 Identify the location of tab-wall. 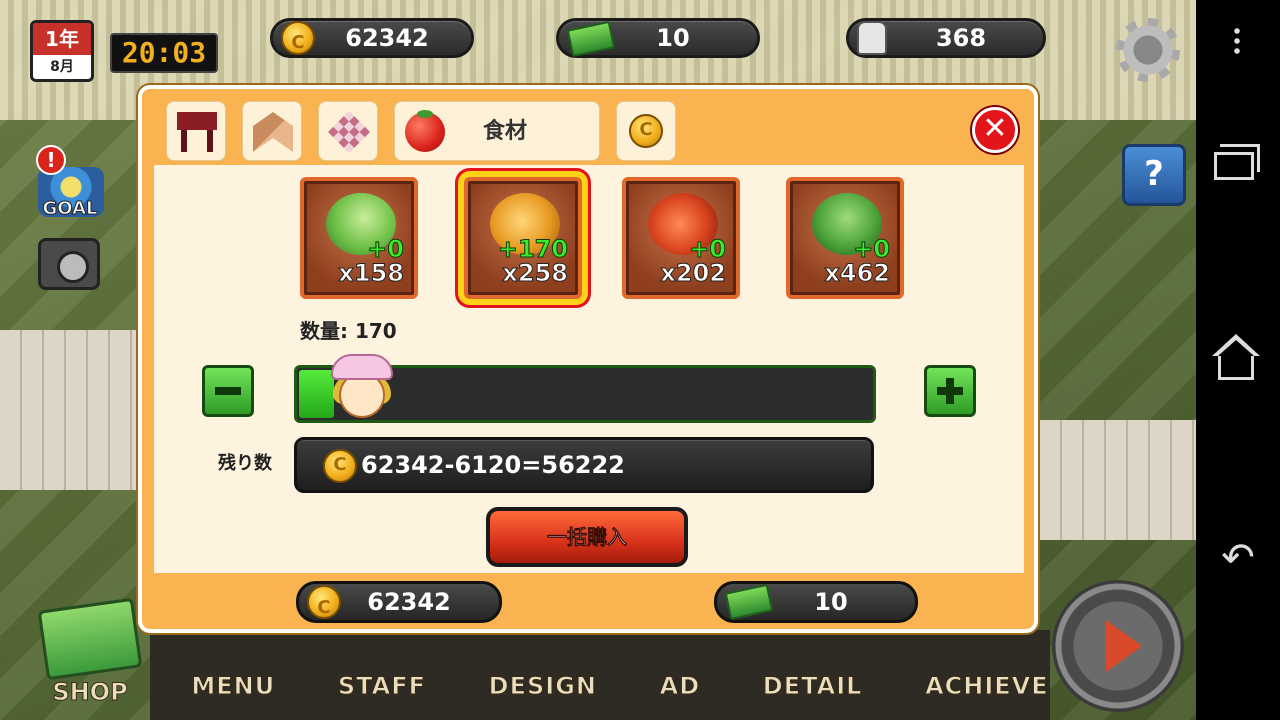
(272, 131).